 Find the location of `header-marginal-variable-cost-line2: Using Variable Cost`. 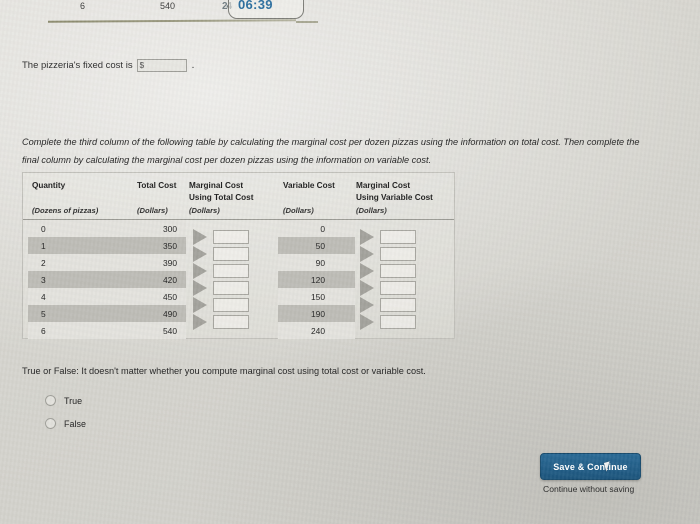

header-marginal-variable-cost-line2: Using Variable Cost is located at coordinates (394, 197).